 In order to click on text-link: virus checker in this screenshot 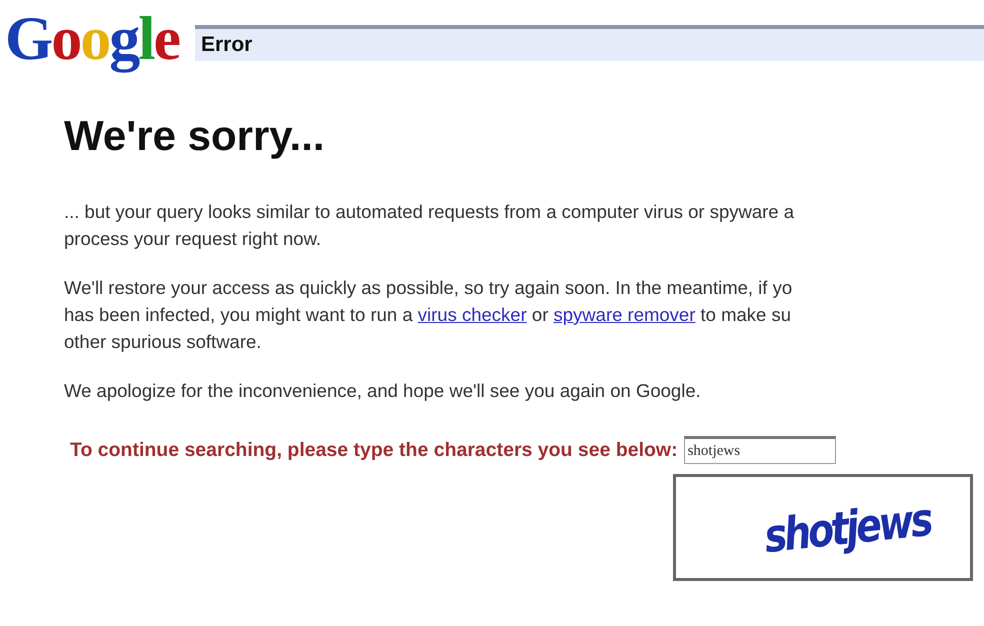, I will do `click(472, 314)`.